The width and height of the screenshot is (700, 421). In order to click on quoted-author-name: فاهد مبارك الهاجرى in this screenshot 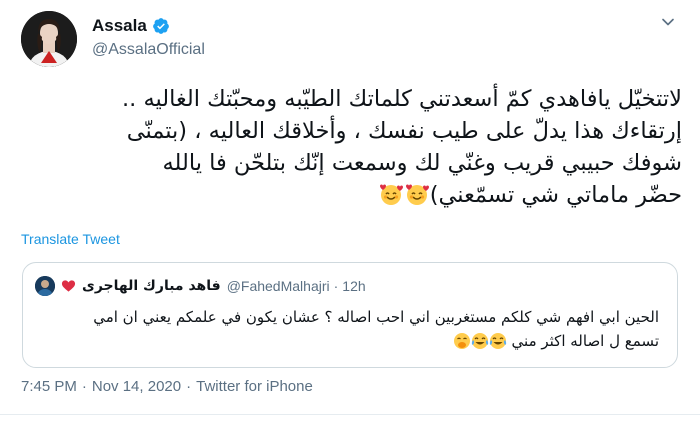, I will do `click(151, 286)`.